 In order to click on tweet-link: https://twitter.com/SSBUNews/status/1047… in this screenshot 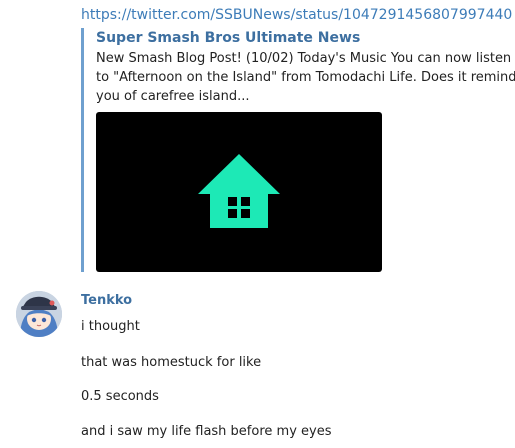, I will do `click(296, 15)`.